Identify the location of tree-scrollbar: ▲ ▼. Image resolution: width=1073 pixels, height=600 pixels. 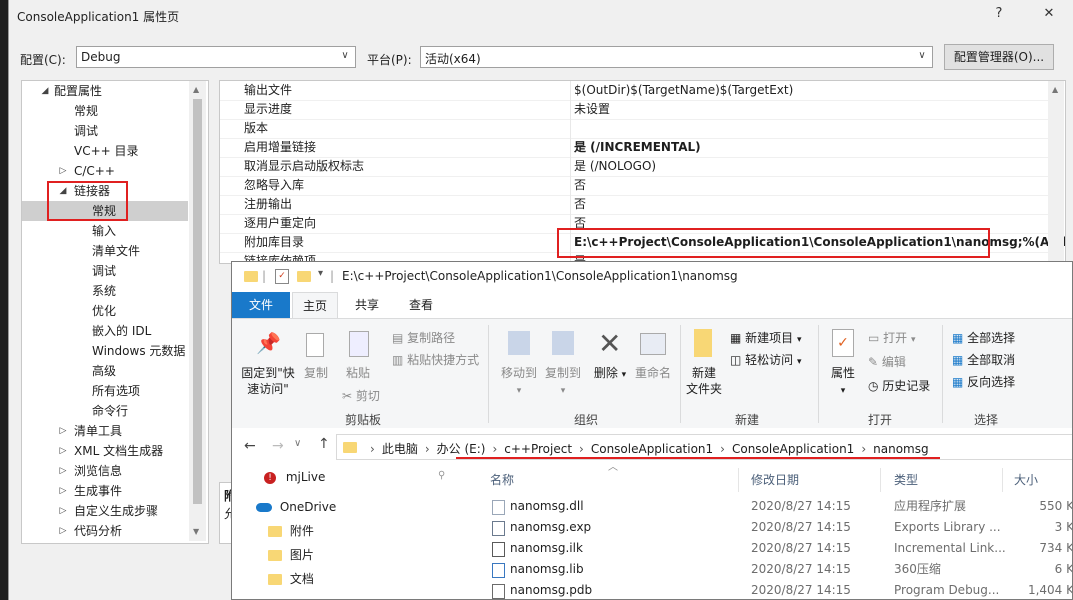
(197, 311).